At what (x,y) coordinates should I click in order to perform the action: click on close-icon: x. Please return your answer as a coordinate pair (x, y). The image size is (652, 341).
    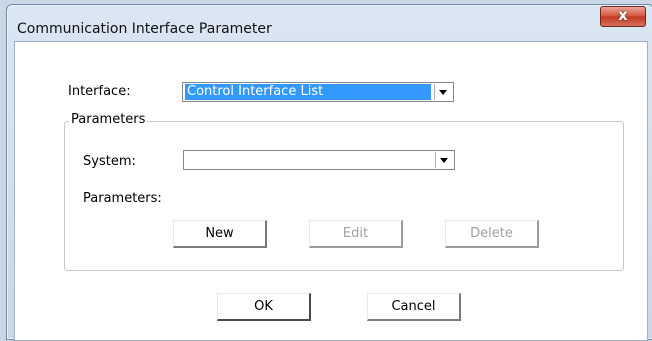
    Looking at the image, I should click on (623, 15).